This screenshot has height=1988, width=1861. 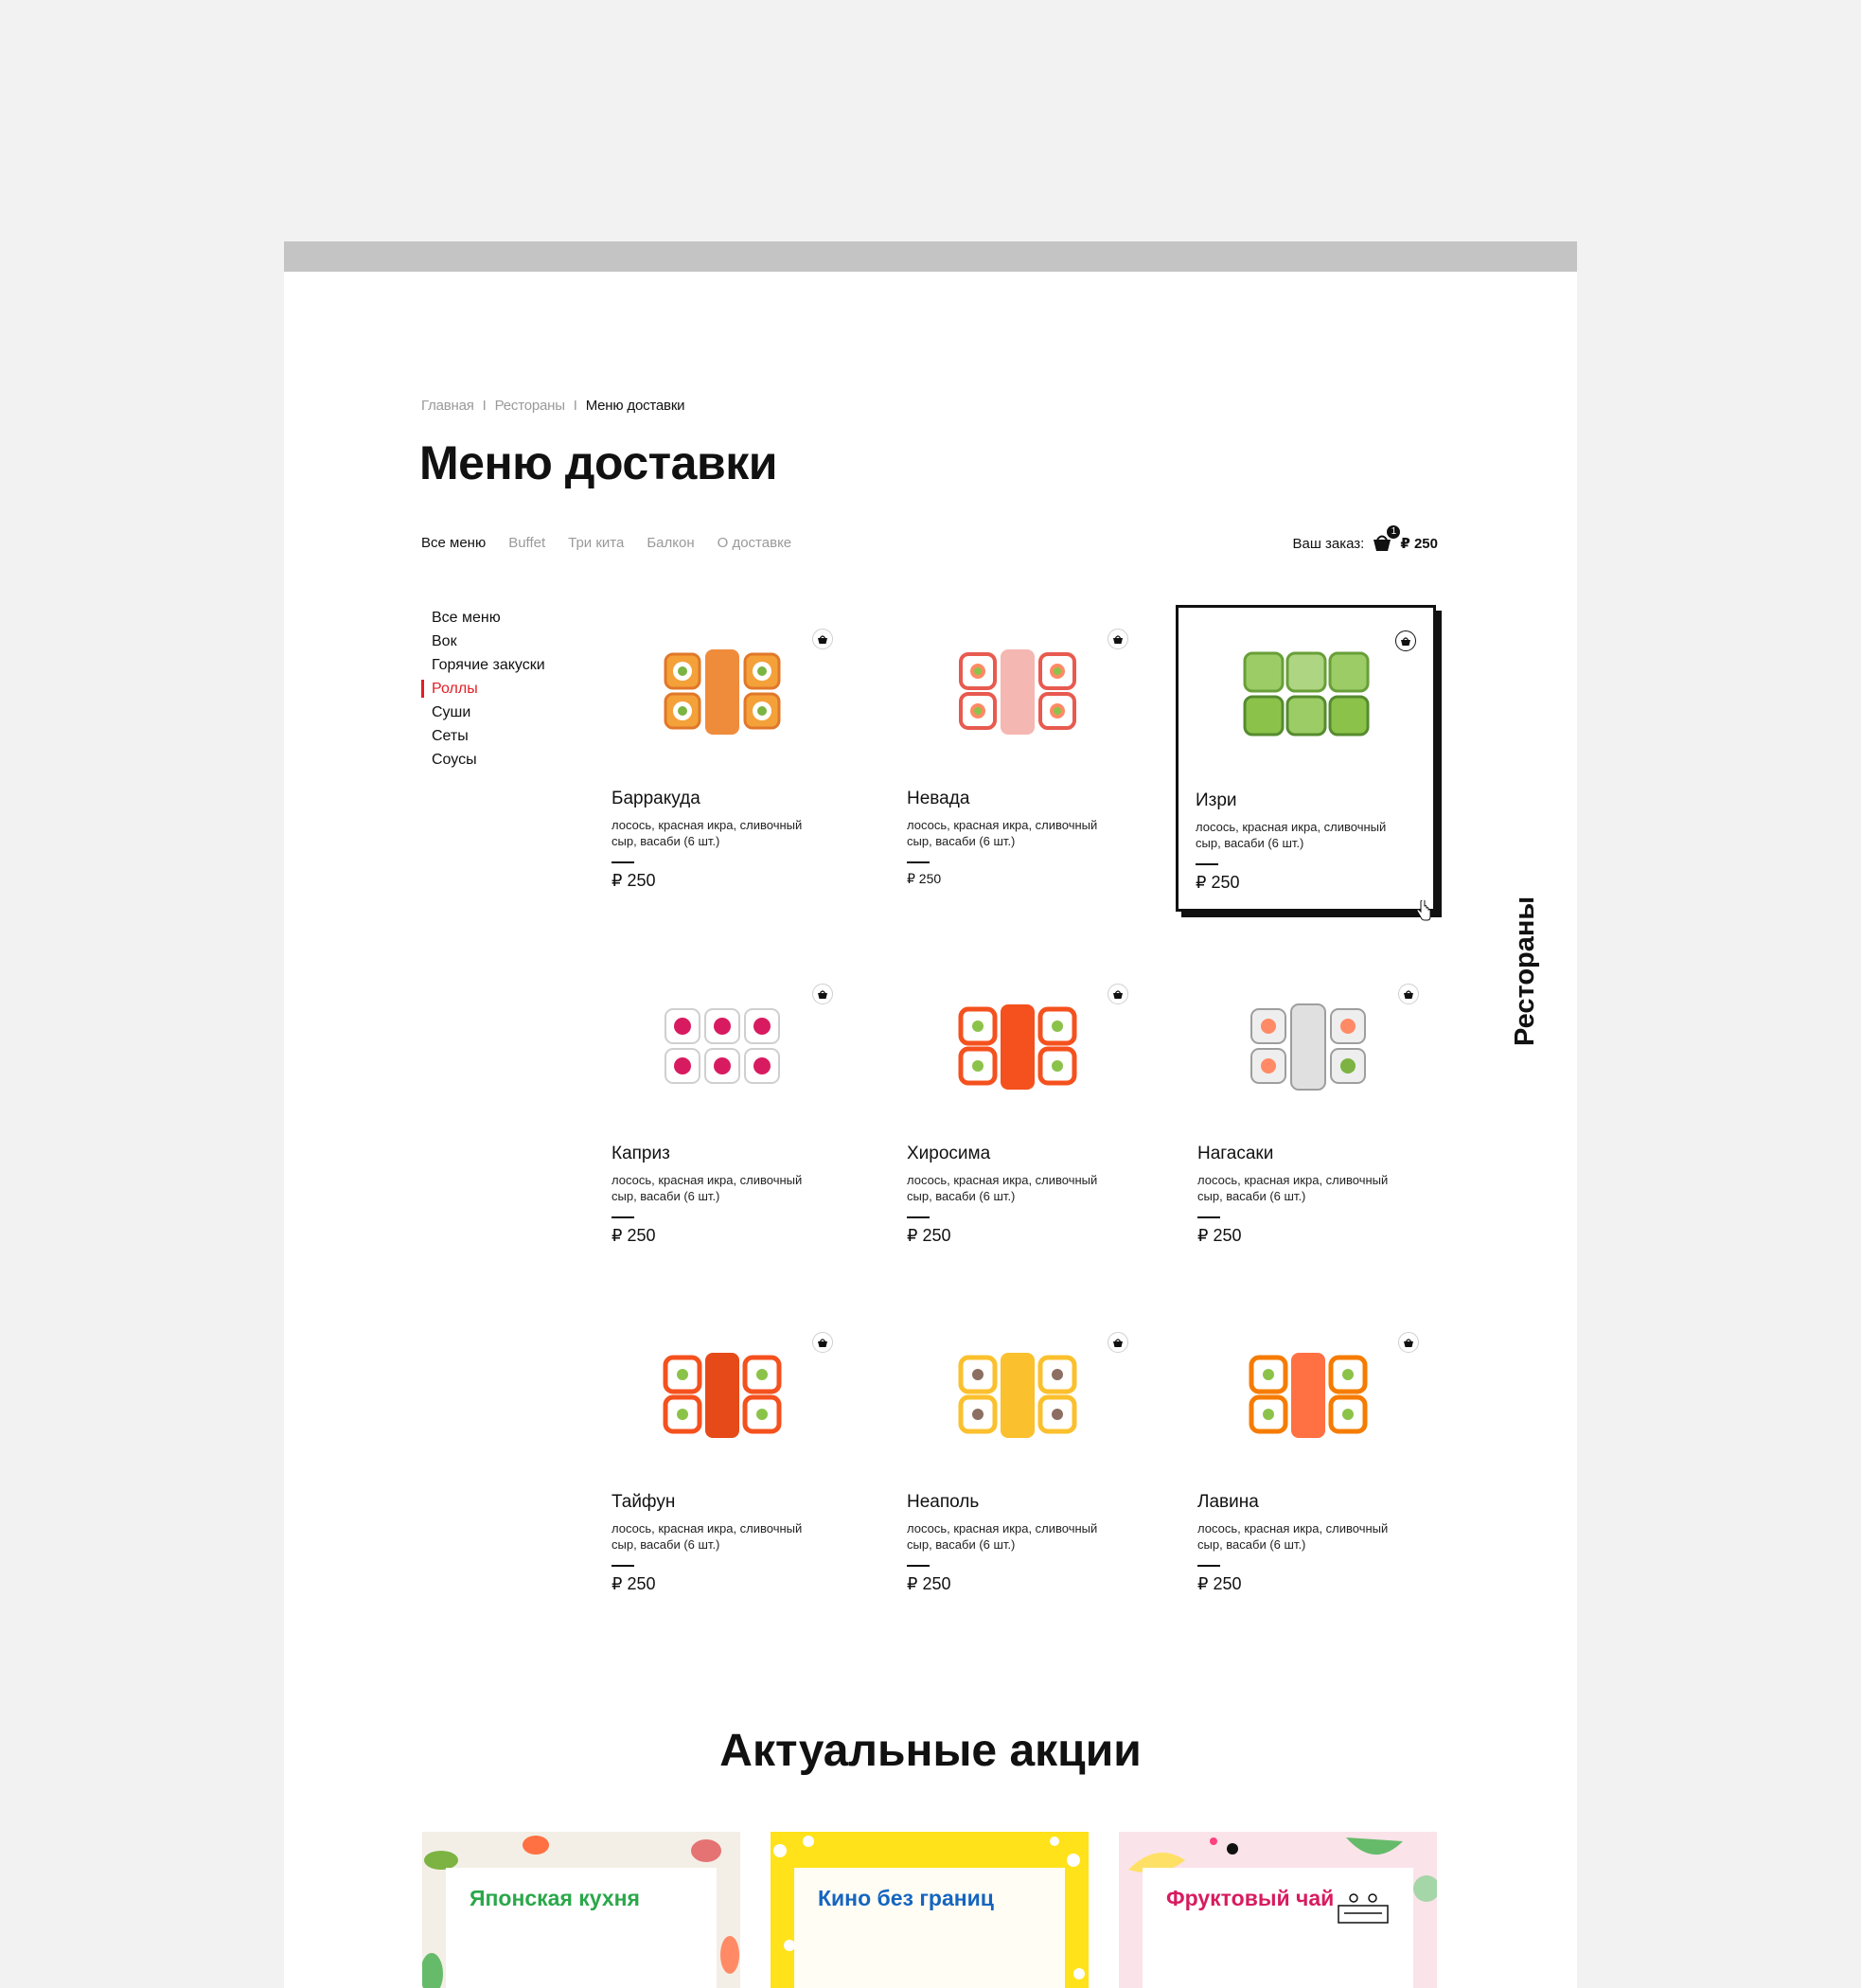 I want to click on tab-tri-kita: Три кита, so click(x=596, y=543).